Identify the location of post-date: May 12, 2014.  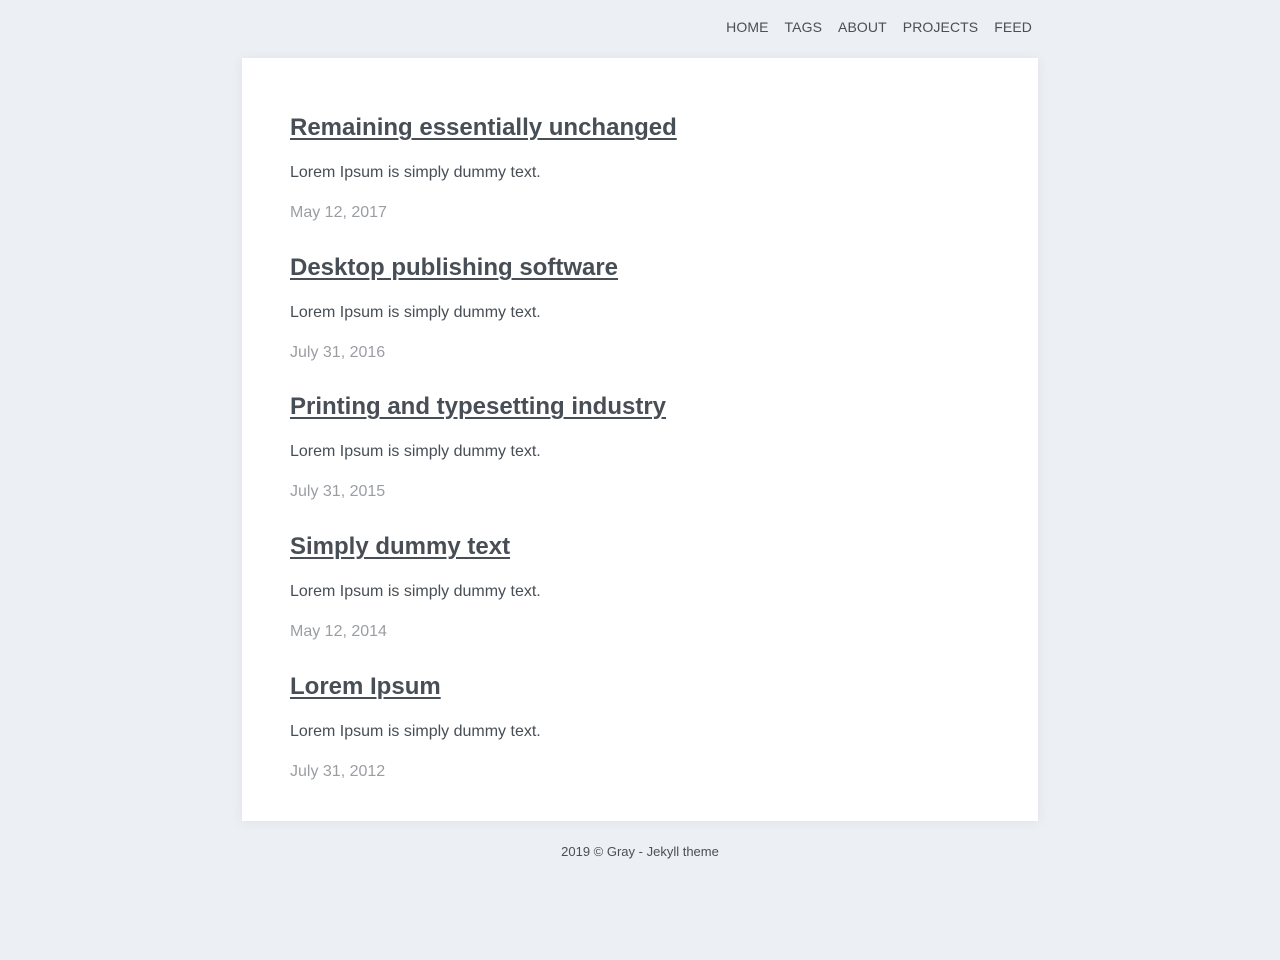
(338, 631).